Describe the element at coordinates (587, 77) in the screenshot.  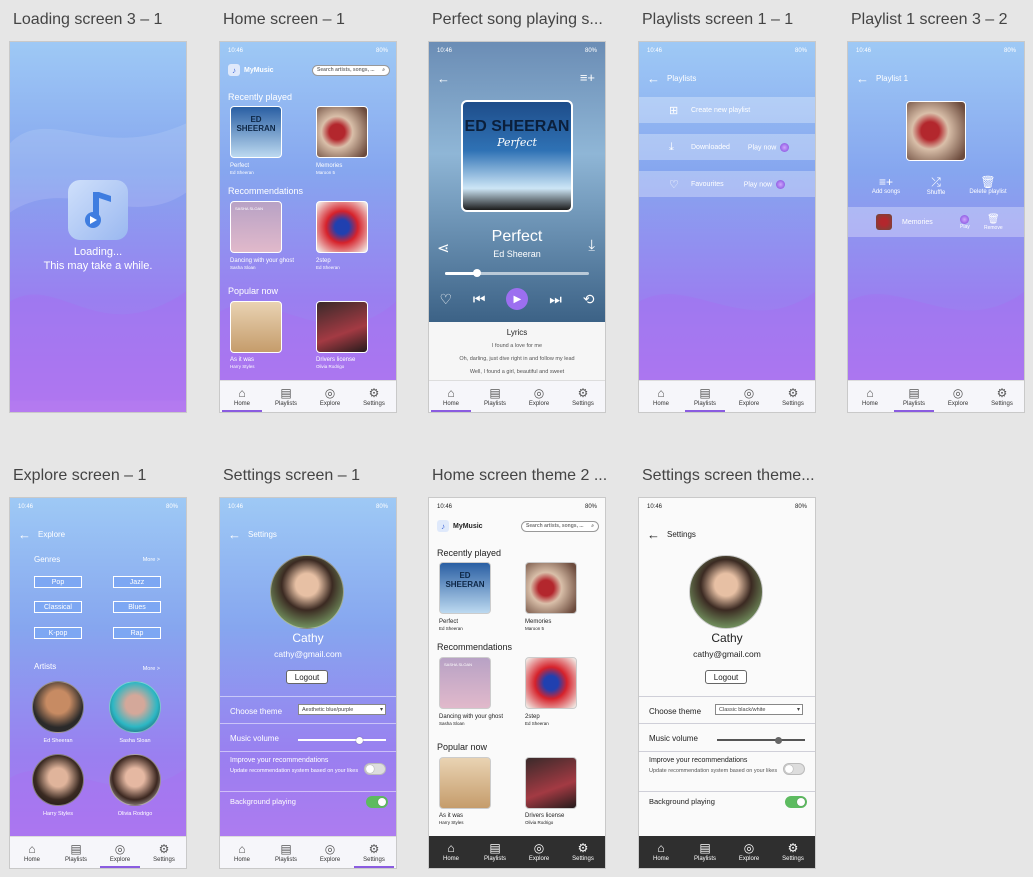
I see `add-to-queue-icon: ≡+` at that location.